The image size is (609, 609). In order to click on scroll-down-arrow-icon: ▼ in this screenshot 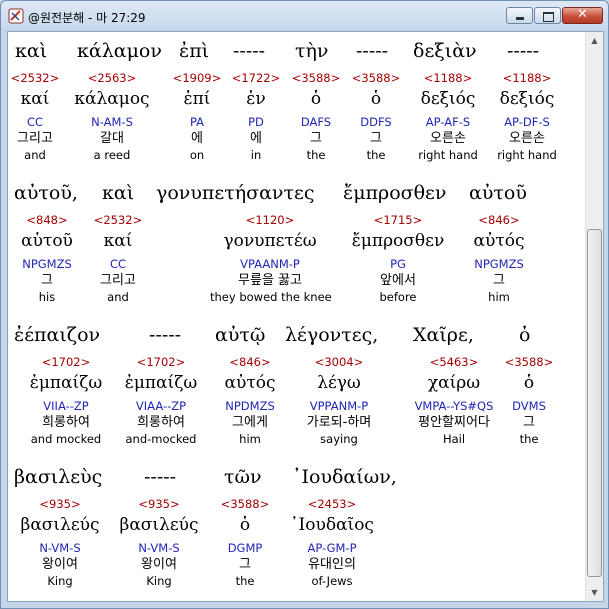, I will do `click(594, 592)`.